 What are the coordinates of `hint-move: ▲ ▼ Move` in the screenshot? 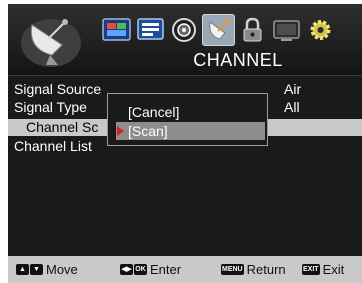 It's located at (47, 269).